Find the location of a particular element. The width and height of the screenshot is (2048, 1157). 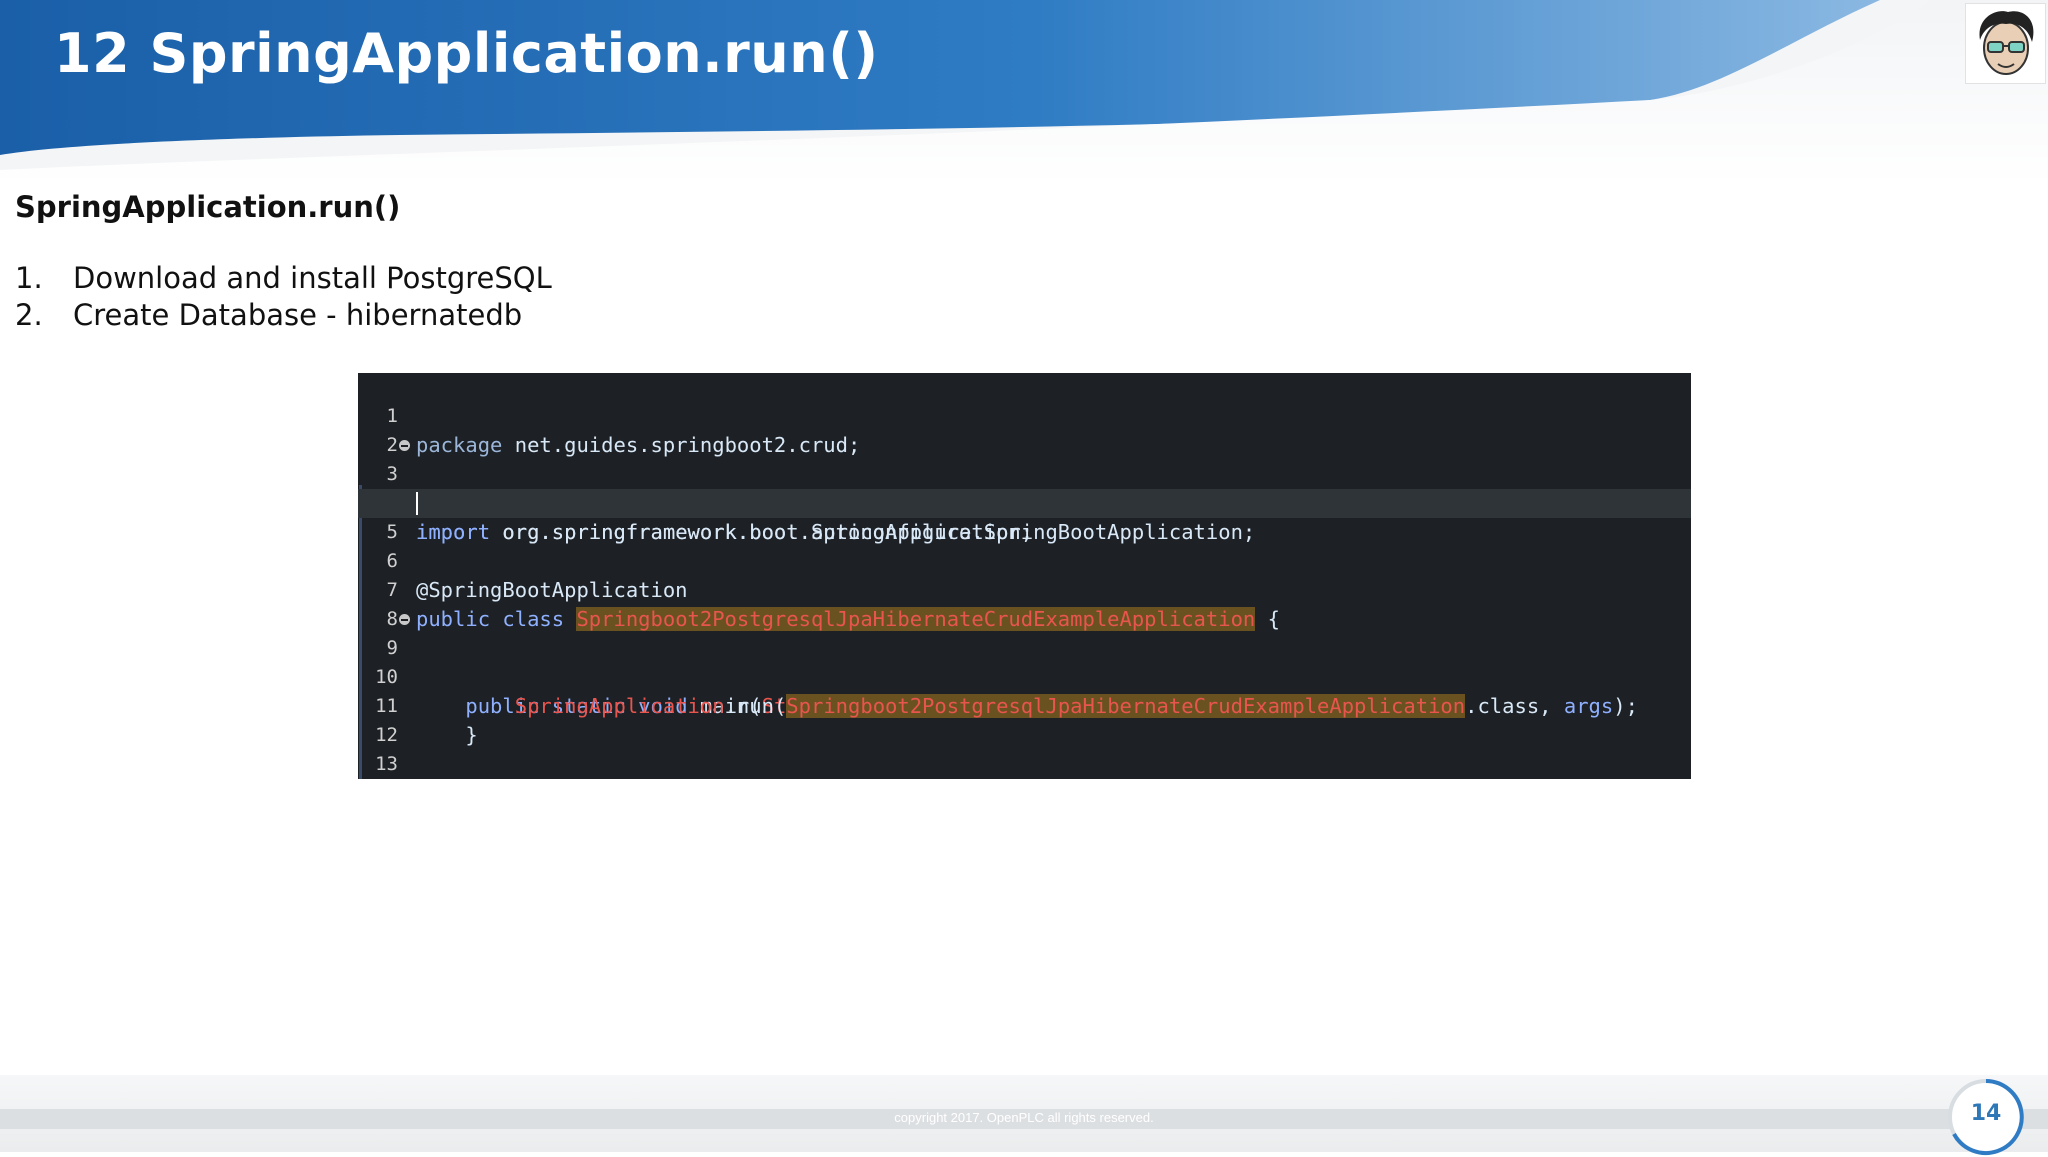

avatar-icon is located at coordinates (2006, 43).